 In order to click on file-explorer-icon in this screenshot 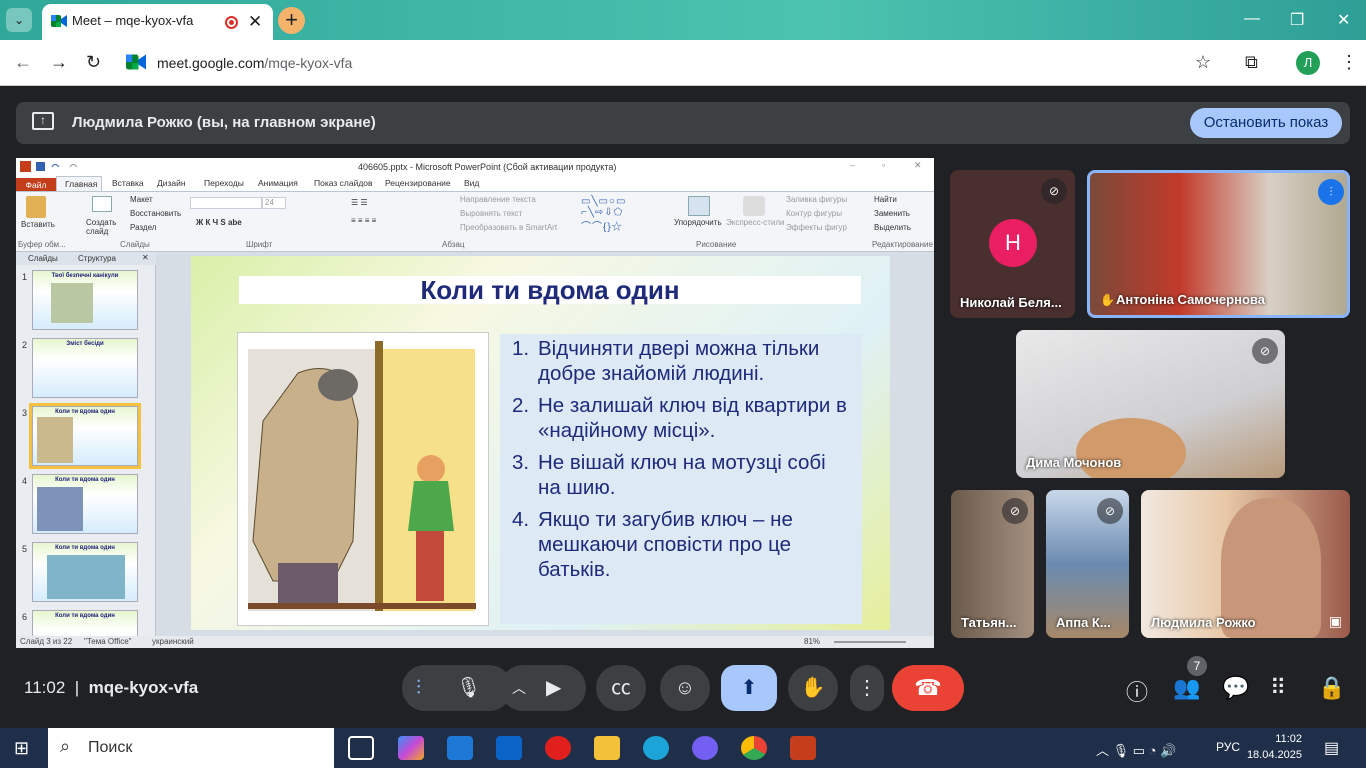, I will do `click(607, 748)`.